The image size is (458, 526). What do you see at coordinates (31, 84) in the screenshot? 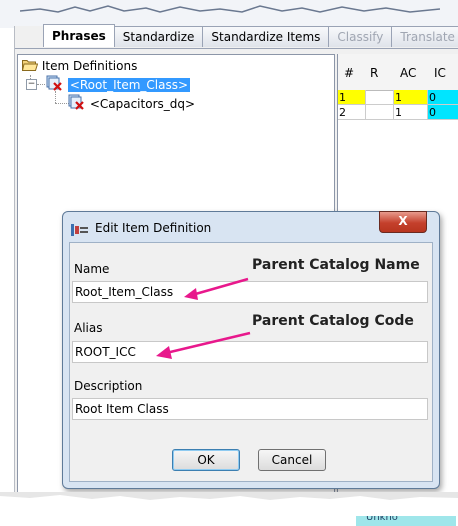
I see `collapse-toggle-icon: −` at bounding box center [31, 84].